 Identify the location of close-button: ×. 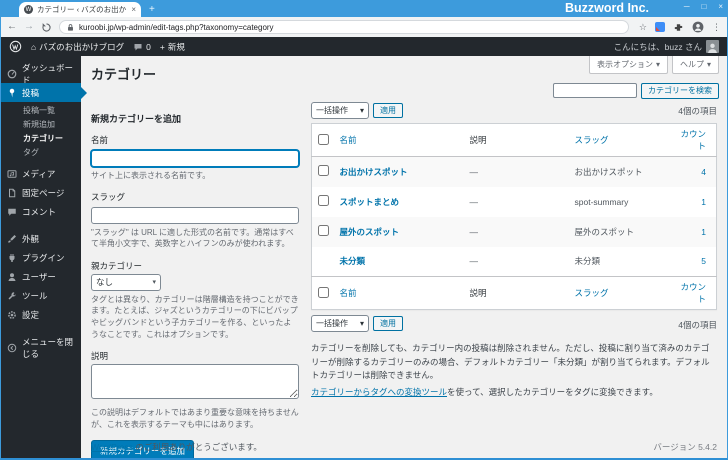
(720, 6).